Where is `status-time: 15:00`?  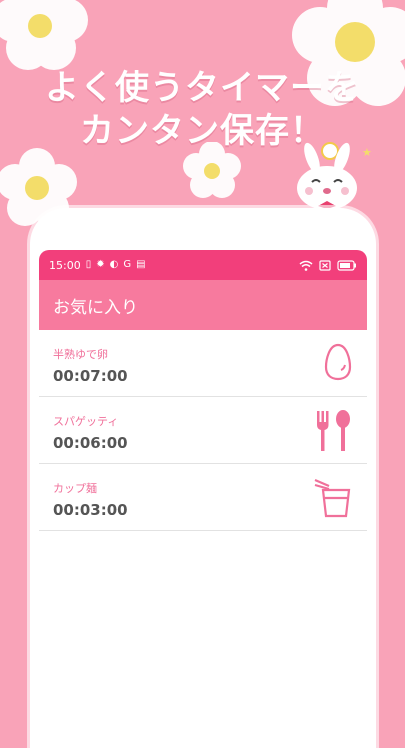 status-time: 15:00 is located at coordinates (65, 265).